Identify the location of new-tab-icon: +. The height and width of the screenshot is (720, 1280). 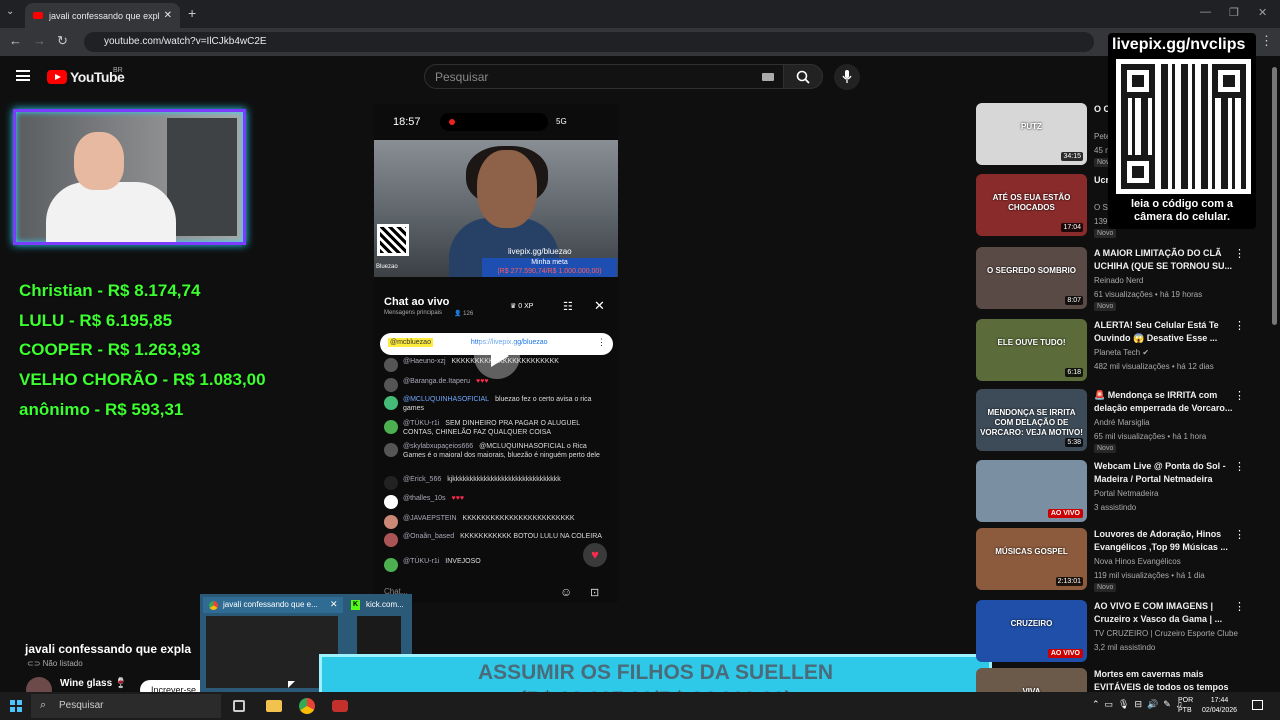
(192, 13).